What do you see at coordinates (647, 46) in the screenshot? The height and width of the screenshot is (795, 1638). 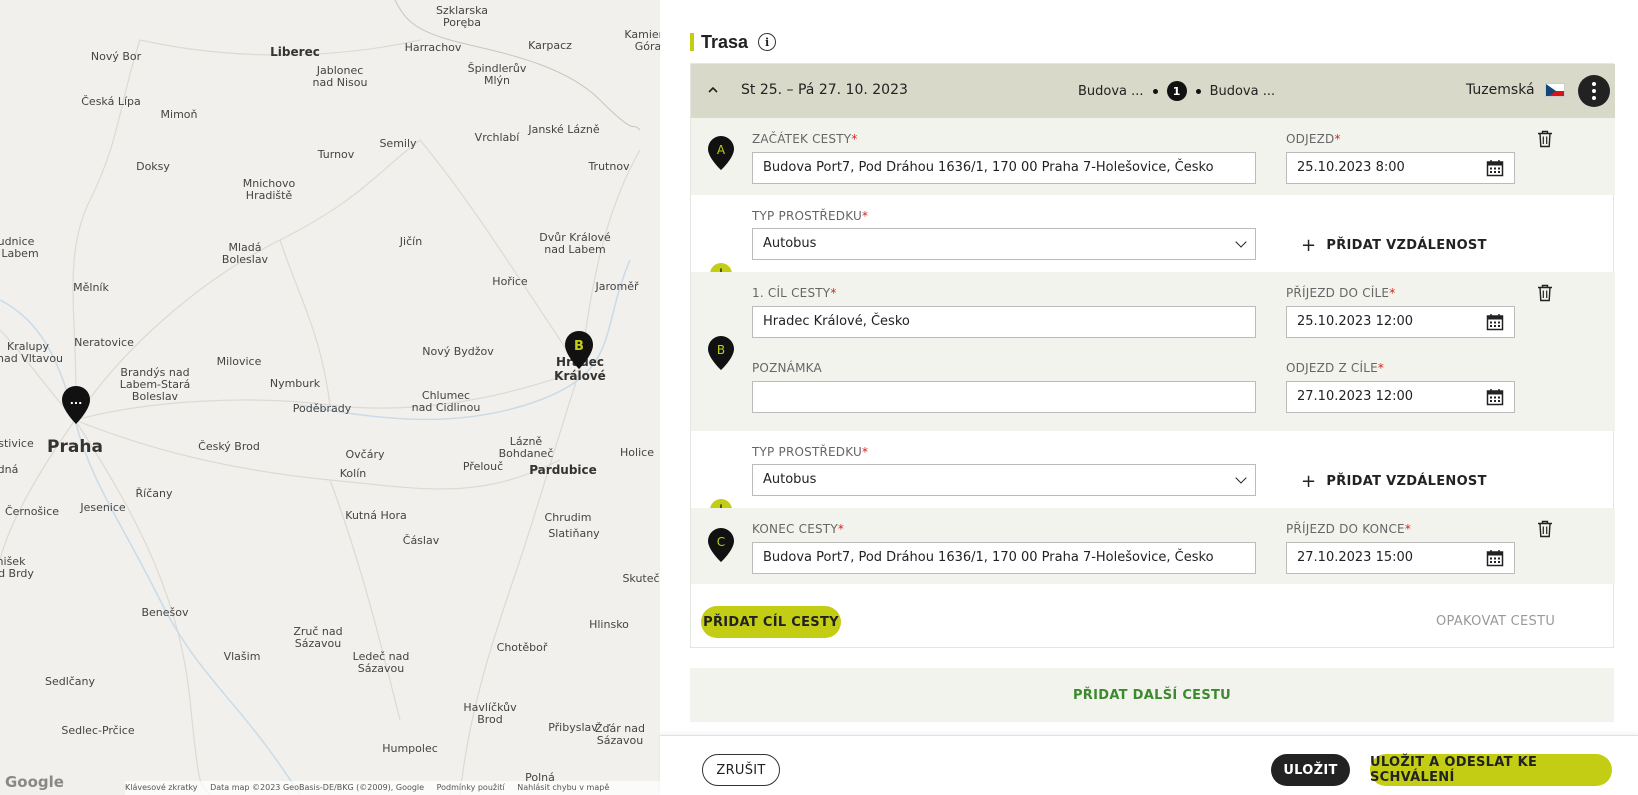 I see `map-place: Góra` at bounding box center [647, 46].